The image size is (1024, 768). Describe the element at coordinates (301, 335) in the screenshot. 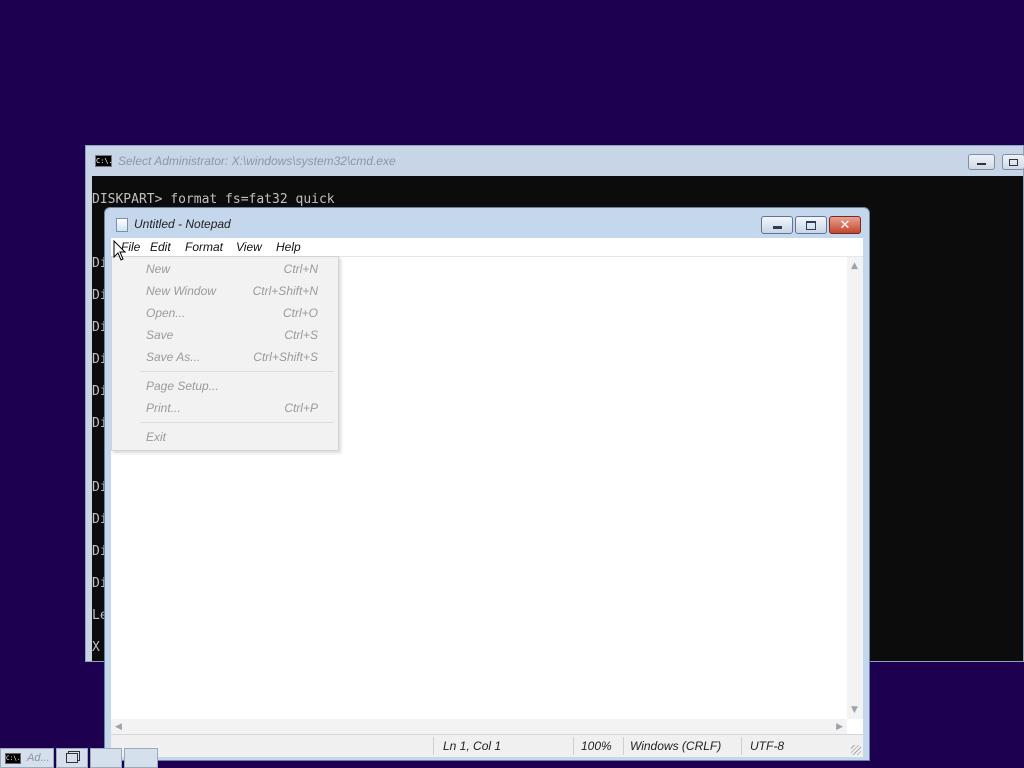

I see `menu-item-shortcut: Ctrl+S` at that location.